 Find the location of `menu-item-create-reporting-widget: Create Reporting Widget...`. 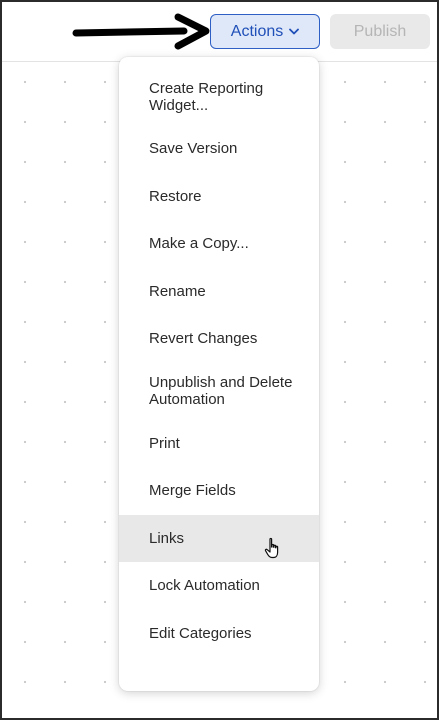

menu-item-create-reporting-widget: Create Reporting Widget... is located at coordinates (219, 96).